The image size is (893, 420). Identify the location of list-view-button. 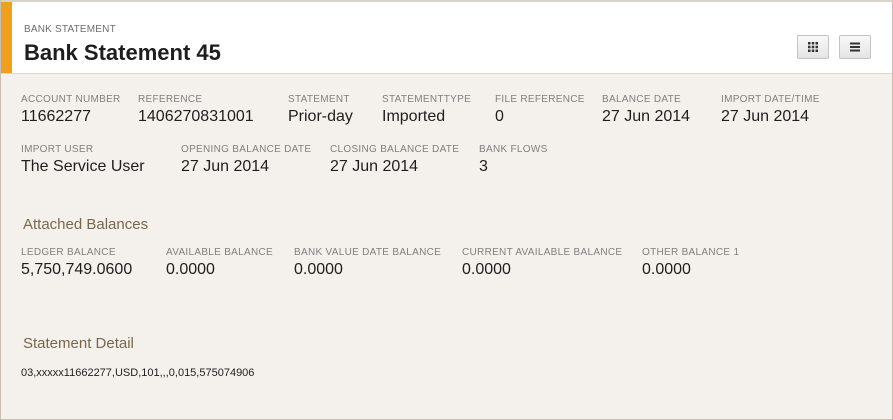
(855, 47).